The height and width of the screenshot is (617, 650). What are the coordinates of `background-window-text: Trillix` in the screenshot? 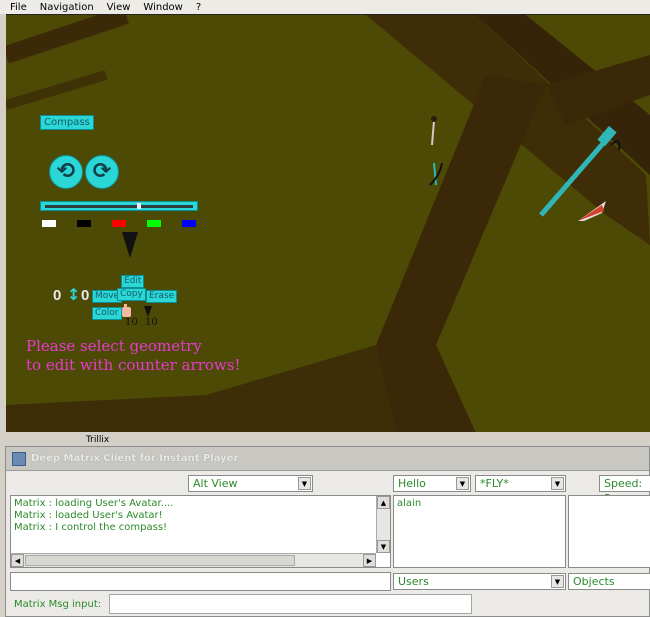 It's located at (98, 440).